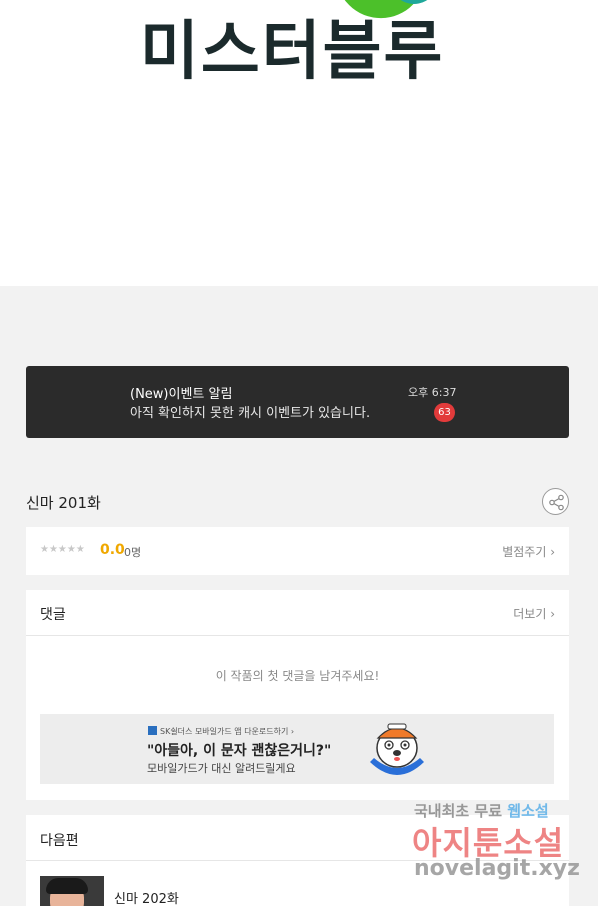 The width and height of the screenshot is (598, 906). Describe the element at coordinates (152, 730) in the screenshot. I see `ad-brand-icon` at that location.